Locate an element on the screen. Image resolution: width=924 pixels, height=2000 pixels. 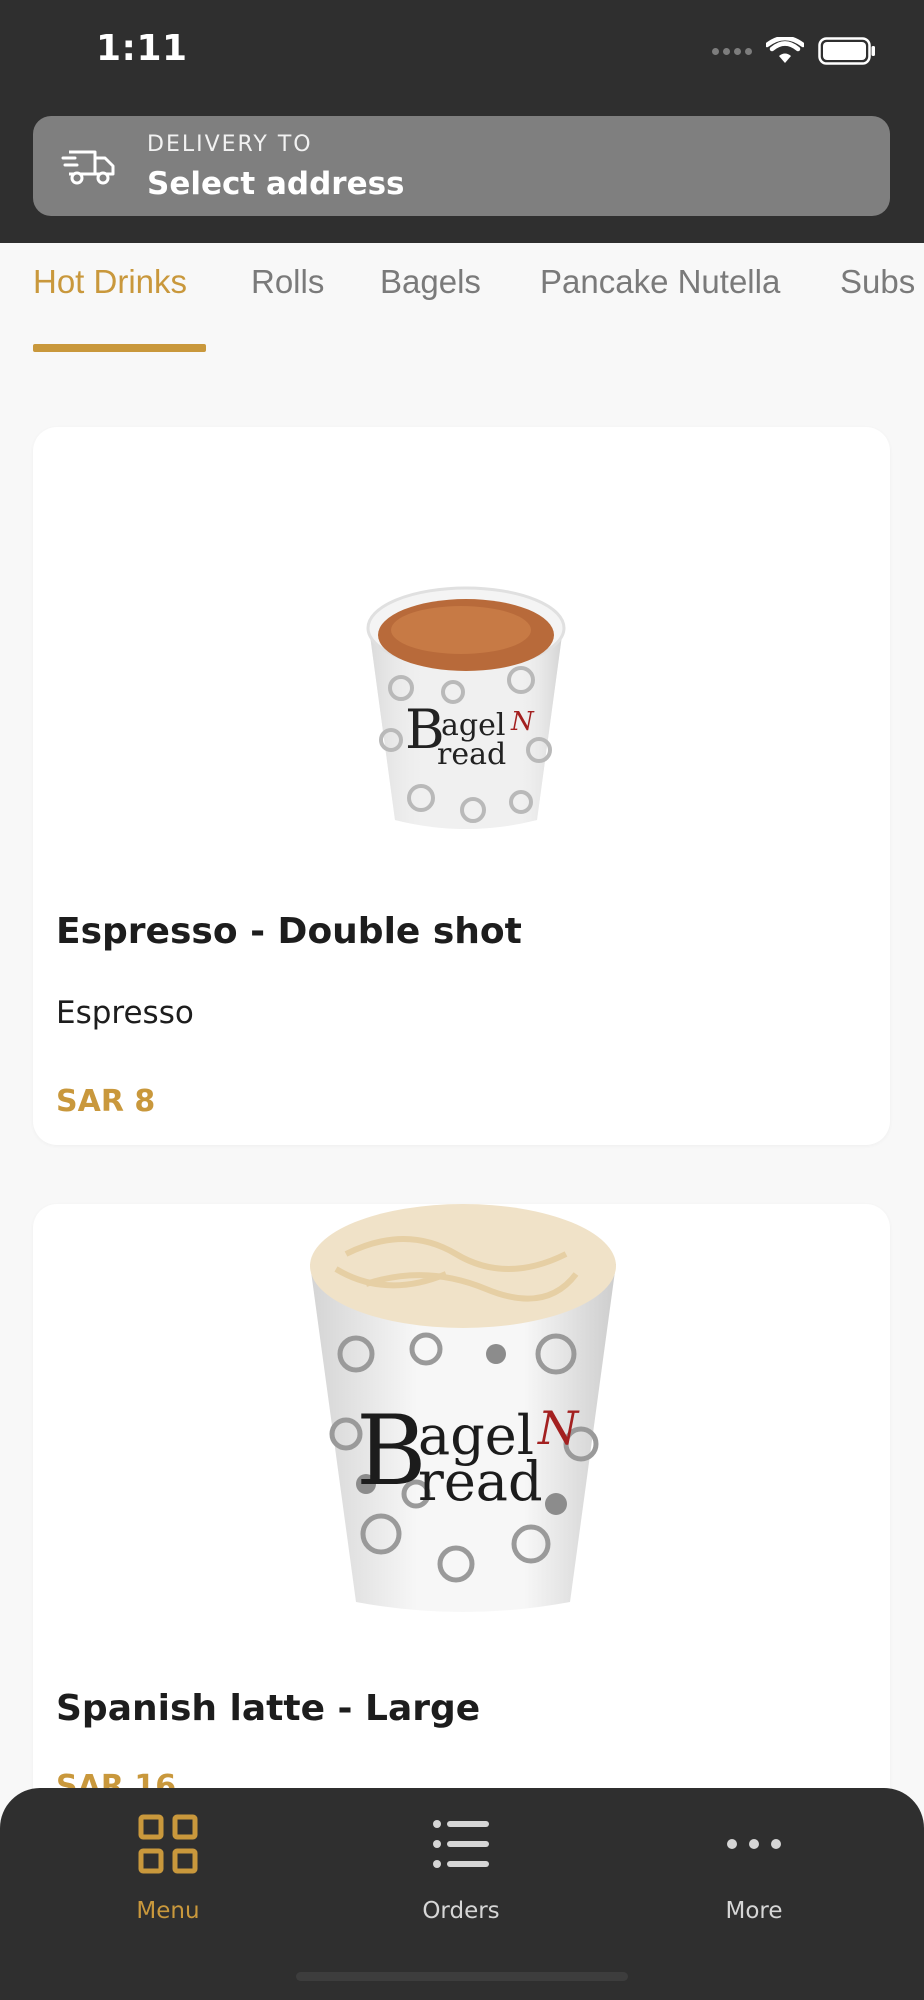
more-dots-icon is located at coordinates (754, 1844).